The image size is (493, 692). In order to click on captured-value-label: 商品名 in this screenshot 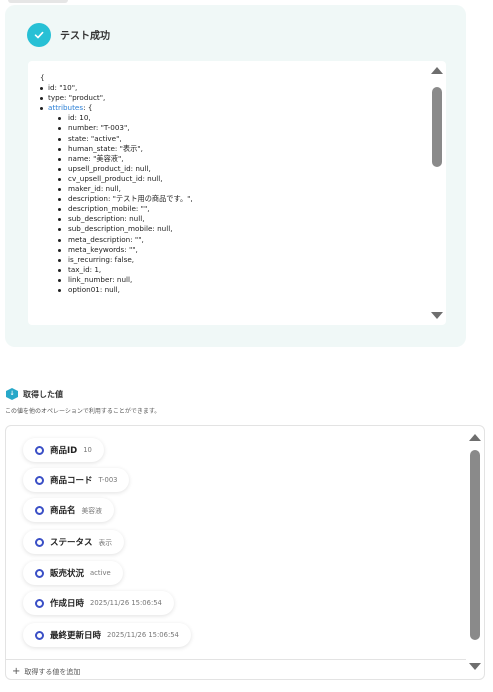, I will do `click(63, 511)`.